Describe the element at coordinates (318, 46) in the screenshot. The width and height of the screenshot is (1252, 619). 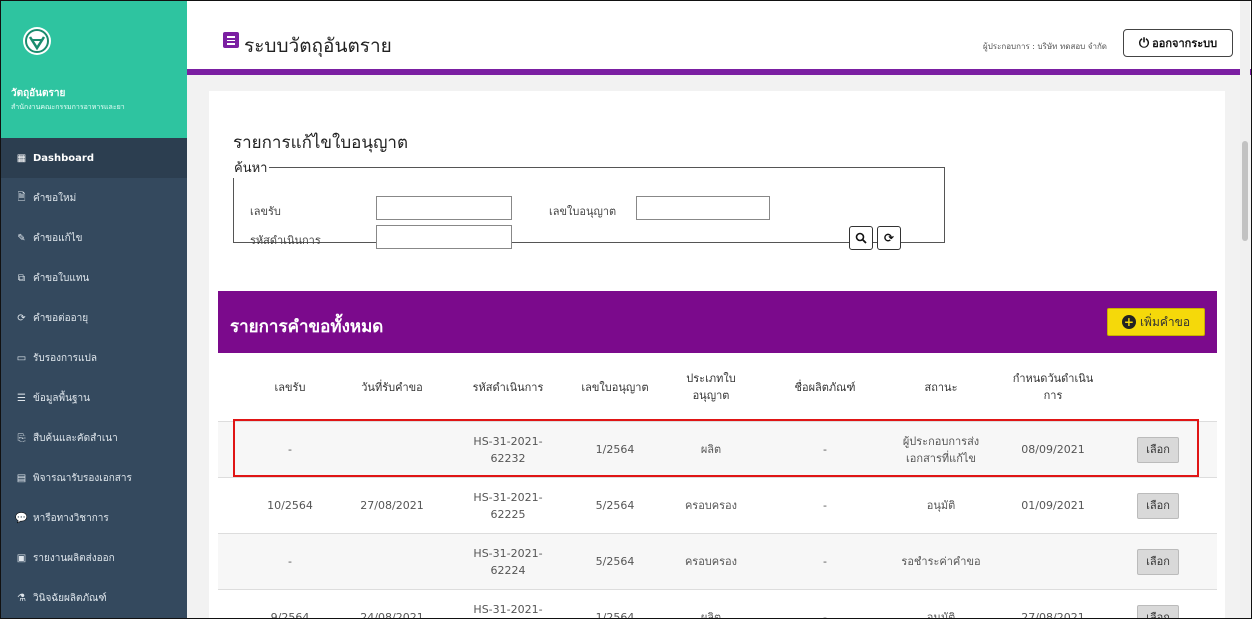
I see `app-title: ระบบวัตถุอันตราย` at that location.